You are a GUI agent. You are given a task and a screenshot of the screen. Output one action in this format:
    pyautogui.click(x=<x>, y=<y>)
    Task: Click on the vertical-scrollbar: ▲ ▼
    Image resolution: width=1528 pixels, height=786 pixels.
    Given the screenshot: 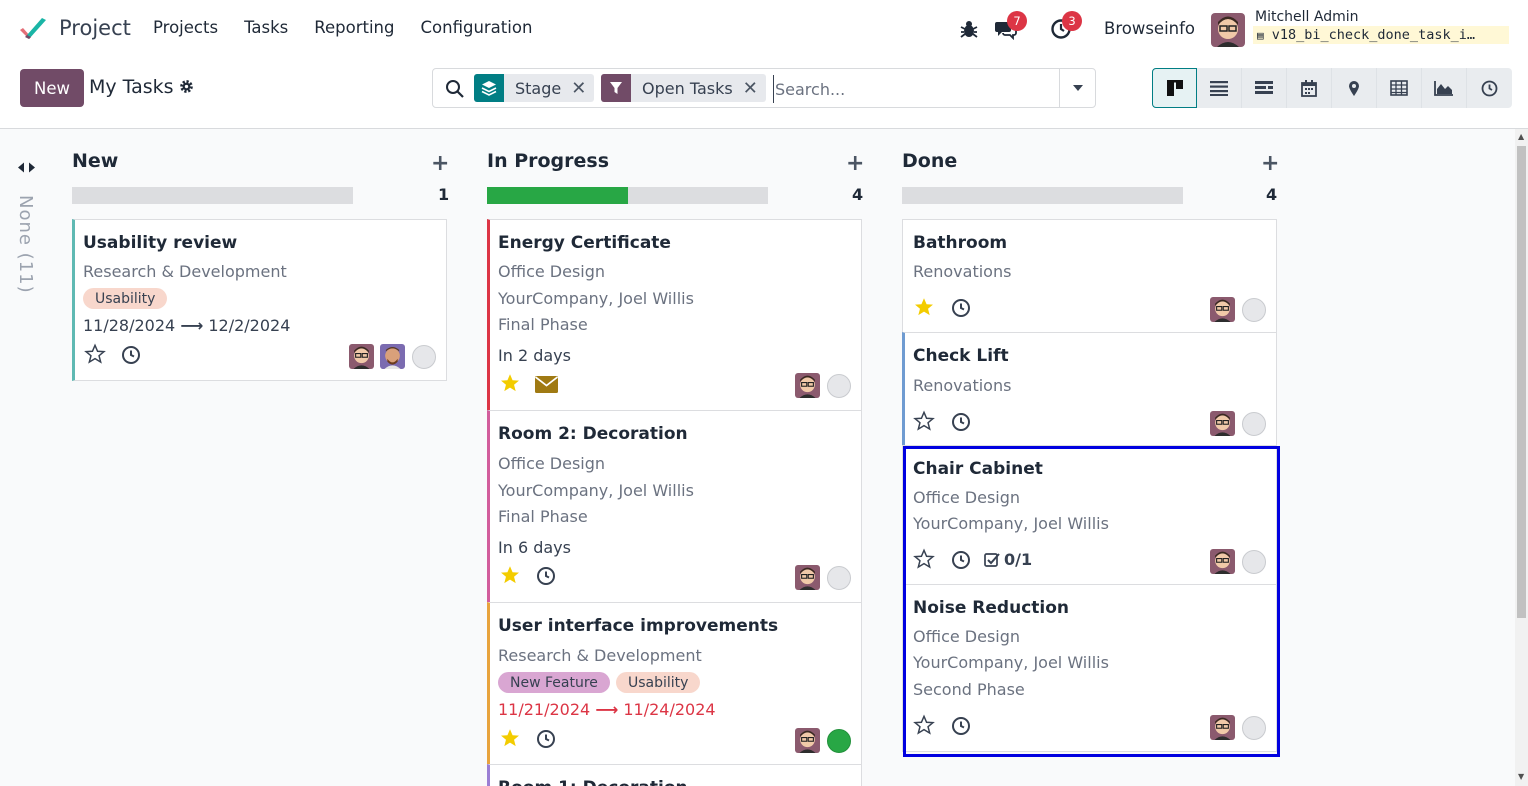 What is the action you would take?
    pyautogui.click(x=1521, y=457)
    